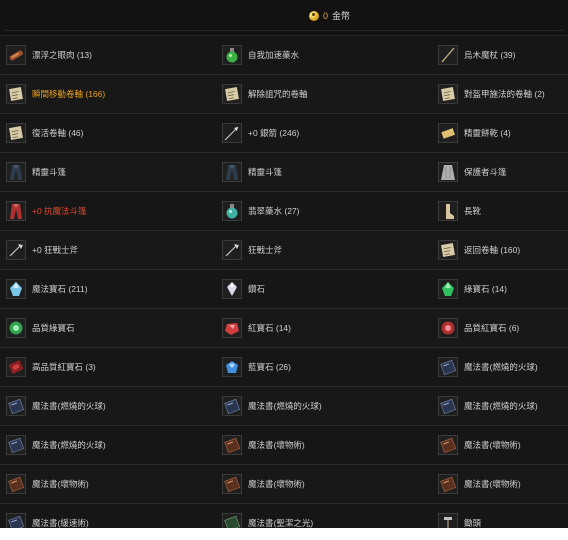 This screenshot has height=540, width=568. What do you see at coordinates (459, 211) in the screenshot?
I see `inventory-item: 長靴` at bounding box center [459, 211].